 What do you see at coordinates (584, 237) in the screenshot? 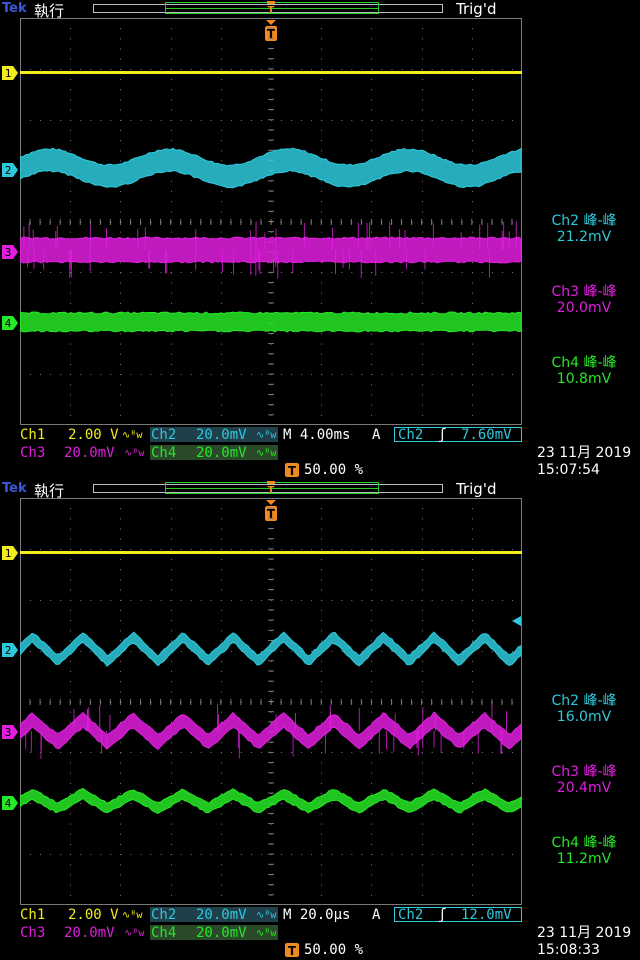
I see `measurement-value: 21.2mV` at bounding box center [584, 237].